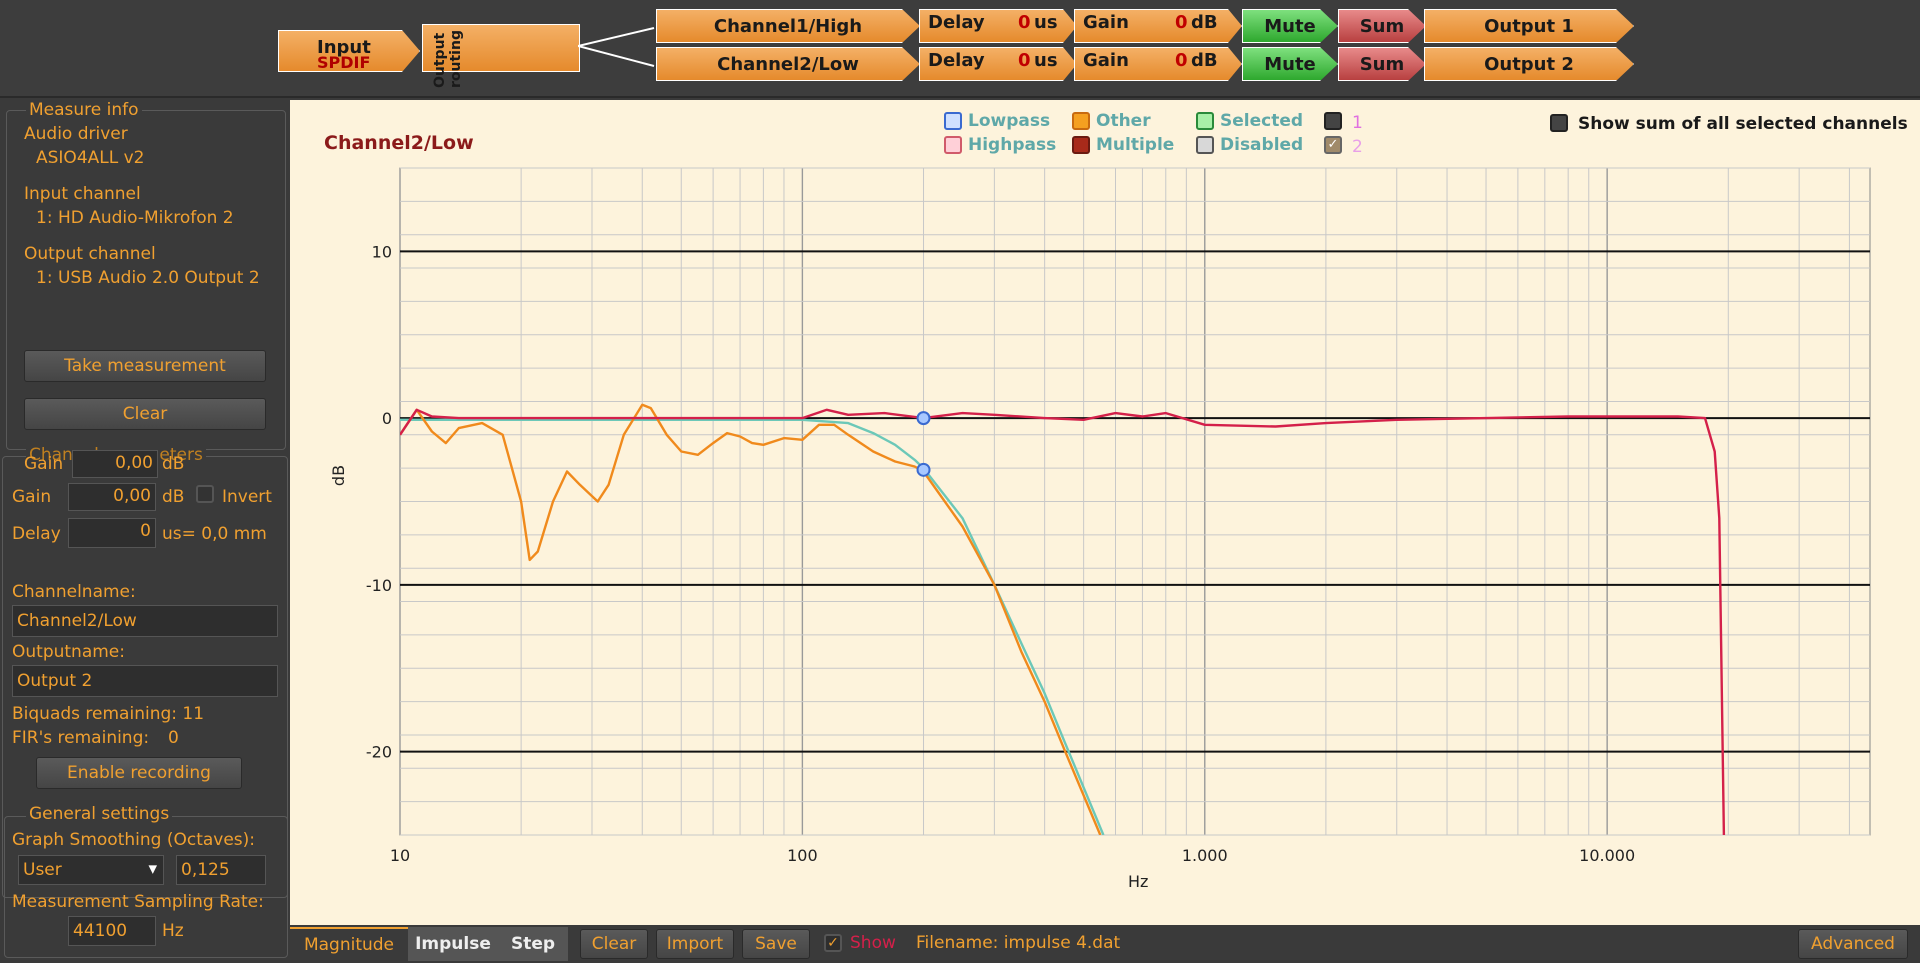 This screenshot has height=963, width=1920. What do you see at coordinates (139, 773) in the screenshot?
I see `enable-recording-button: Enable recording` at bounding box center [139, 773].